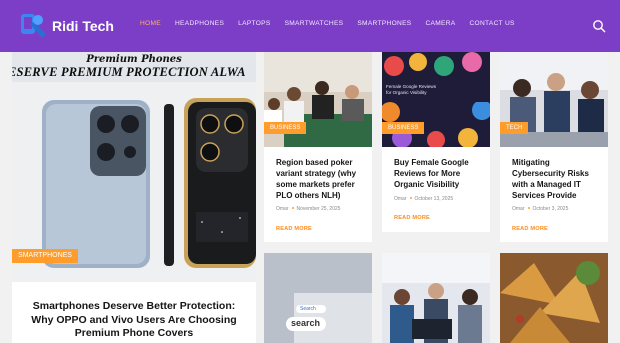 The width and height of the screenshot is (620, 343). What do you see at coordinates (491, 23) in the screenshot?
I see `nav-item-contact-us: CONTACT US` at bounding box center [491, 23].